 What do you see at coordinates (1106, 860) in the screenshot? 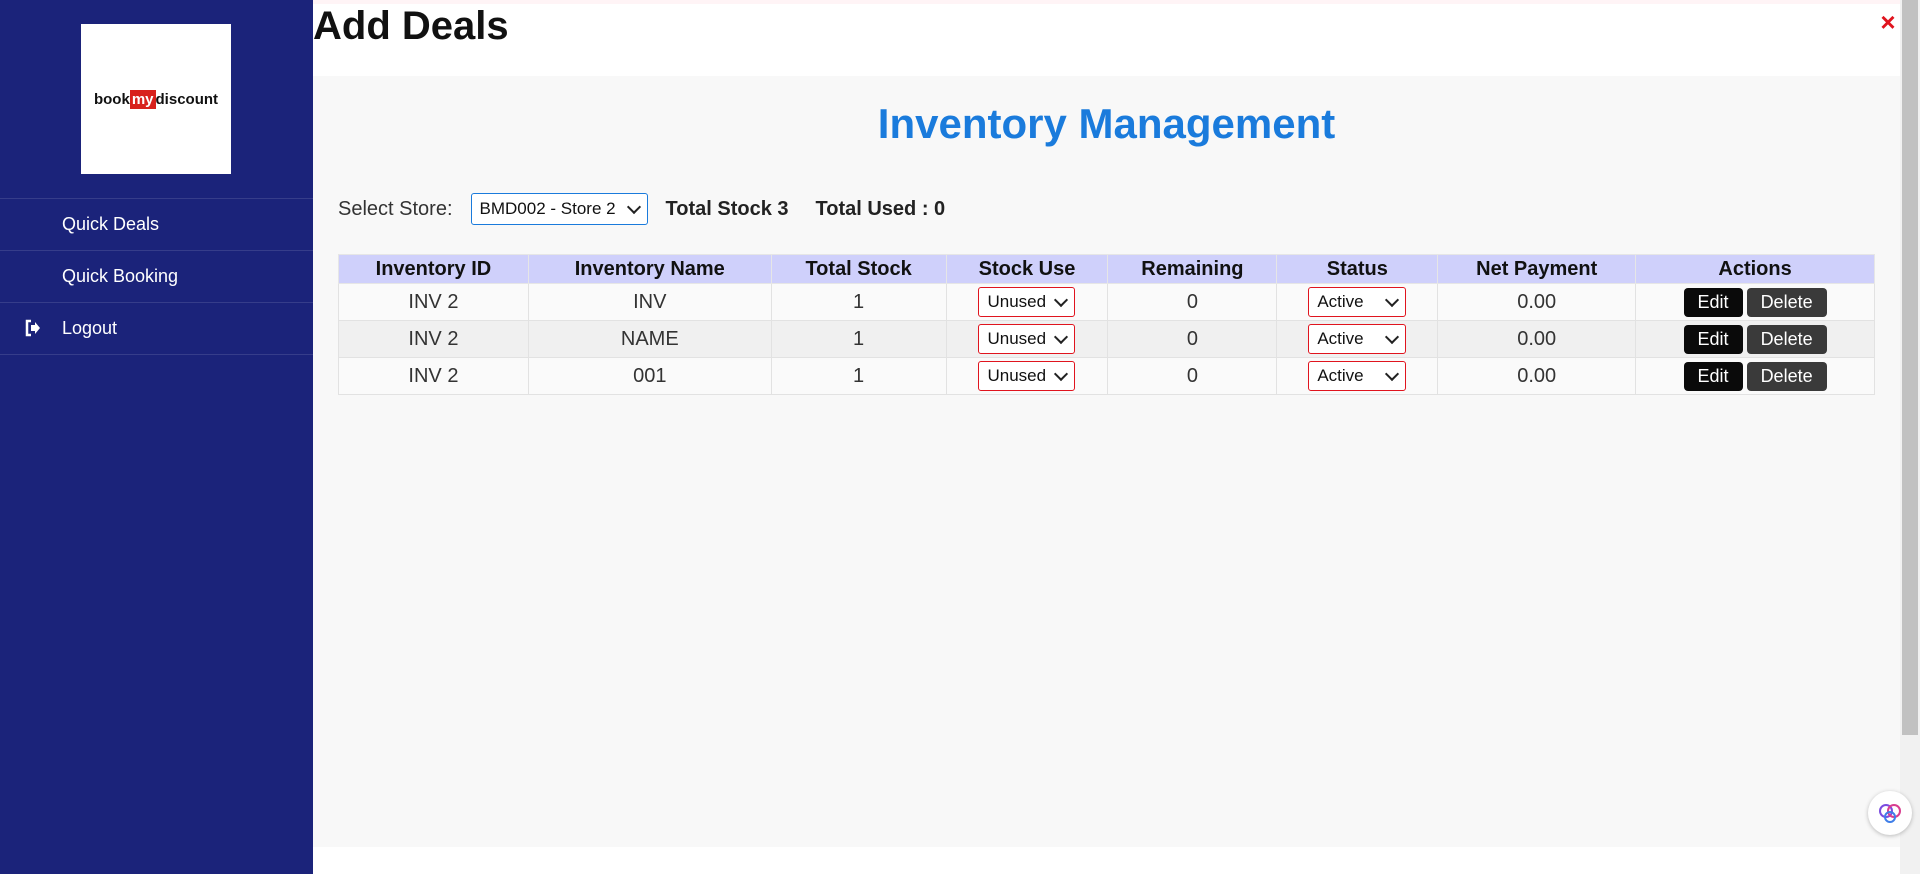
I see `bottom-strip` at bounding box center [1106, 860].